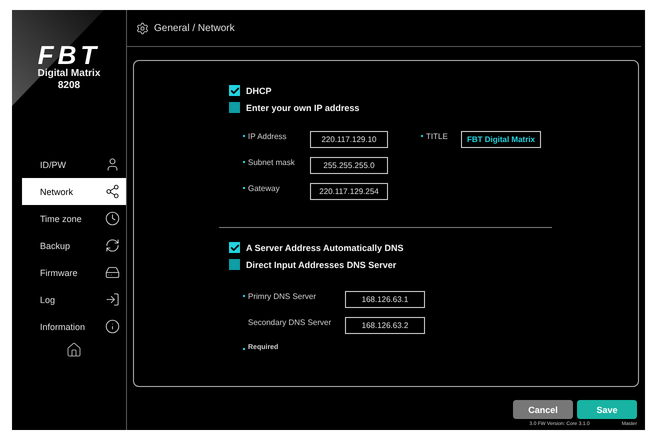 The width and height of the screenshot is (653, 432). What do you see at coordinates (69, 74) in the screenshot?
I see `product-name: Digital Matrix` at bounding box center [69, 74].